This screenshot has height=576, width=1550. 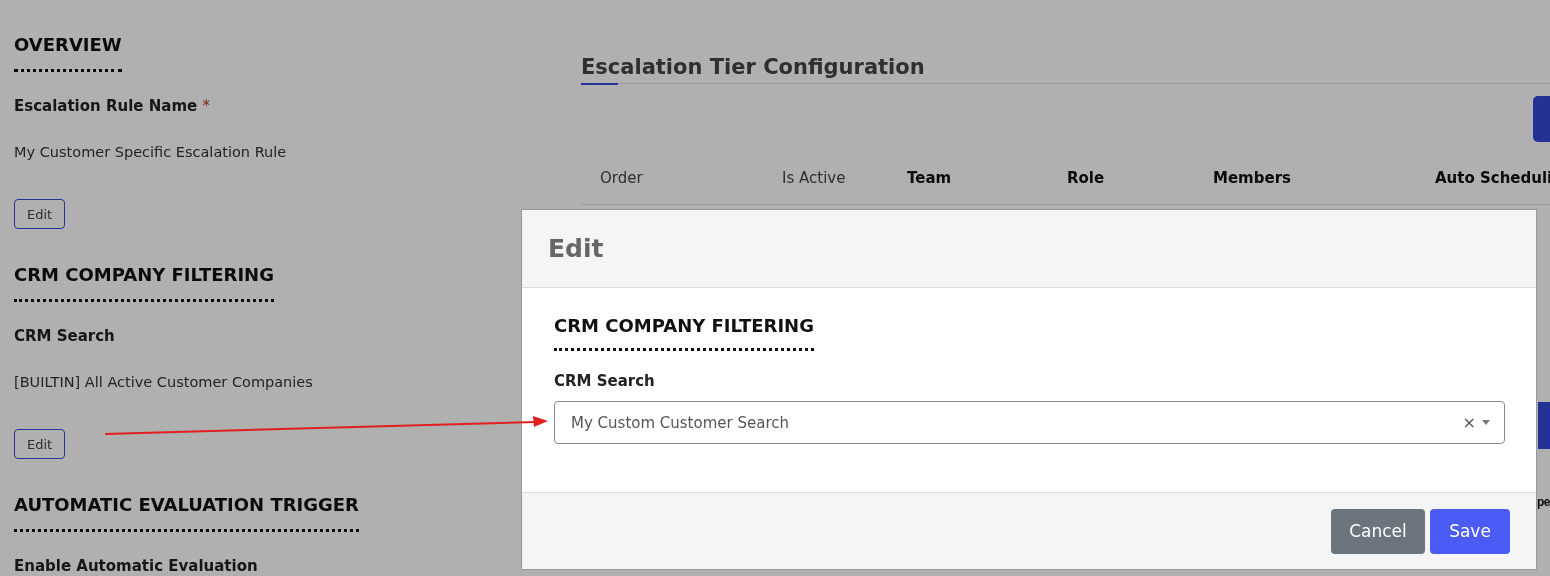 I want to click on field-value: My Customer Specific Escalation Rule, so click(x=150, y=152).